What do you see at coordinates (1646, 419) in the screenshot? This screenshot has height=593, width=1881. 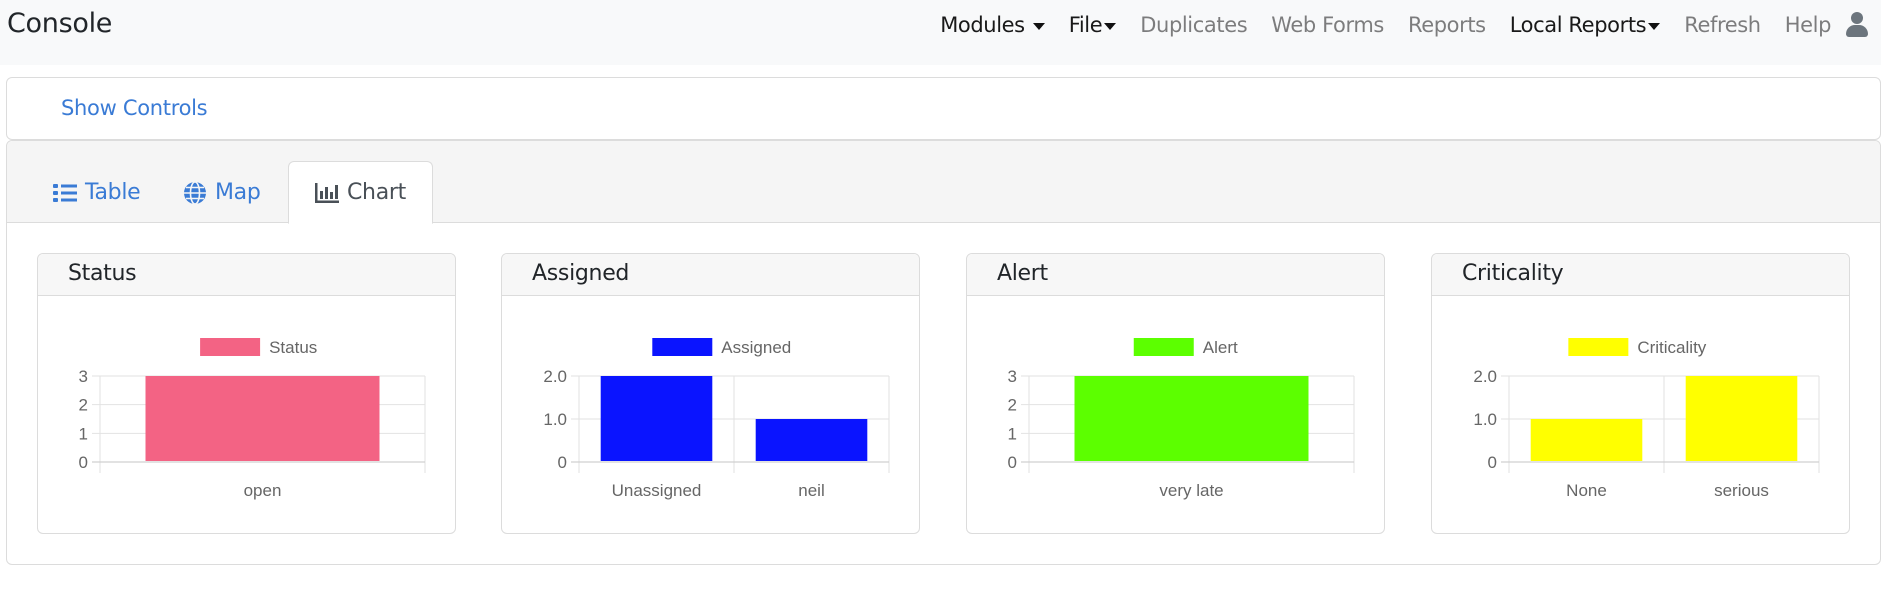 I see `criticality-chart: Criticality 0 1.0 2.0 None serious` at bounding box center [1646, 419].